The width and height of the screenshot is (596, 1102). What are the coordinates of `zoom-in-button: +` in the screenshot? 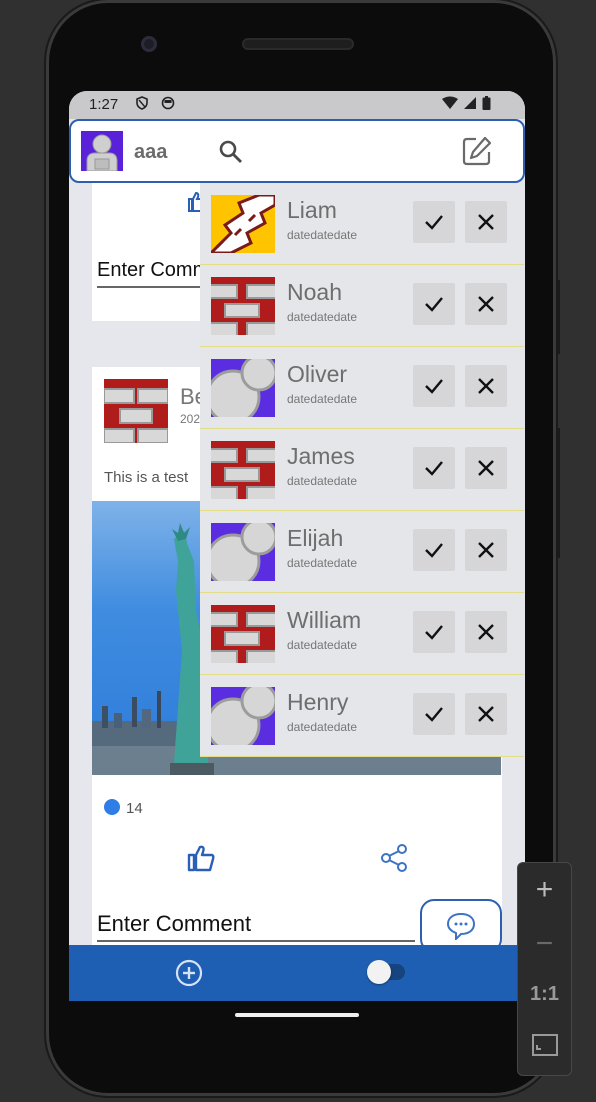 It's located at (544, 890).